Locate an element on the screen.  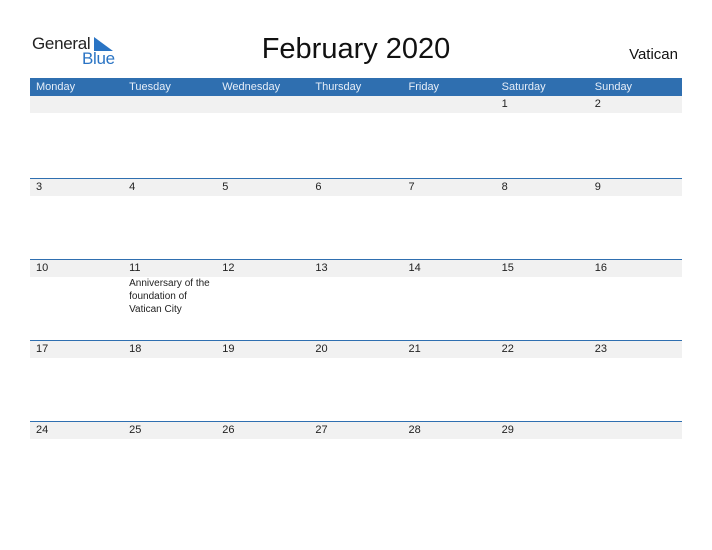
day-cell: 12 is located at coordinates (262, 300).